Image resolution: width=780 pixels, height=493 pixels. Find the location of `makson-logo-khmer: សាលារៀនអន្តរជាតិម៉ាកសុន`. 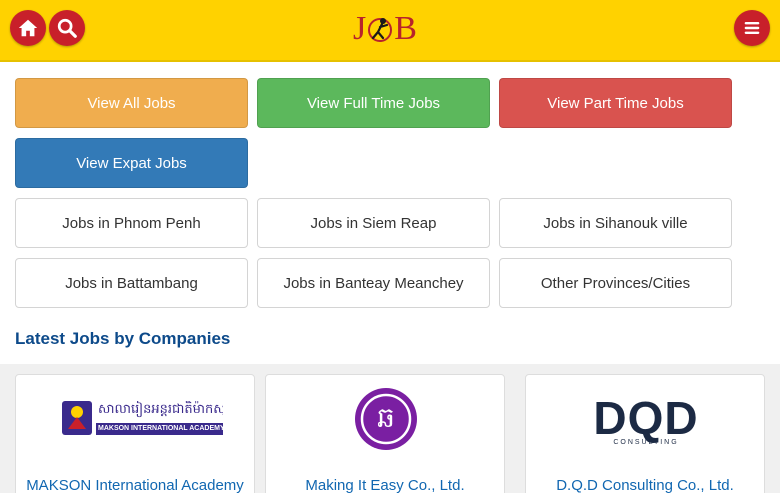

makson-logo-khmer: សាលារៀនអន្តរជាតិម៉ាកសុន is located at coordinates (160, 408).